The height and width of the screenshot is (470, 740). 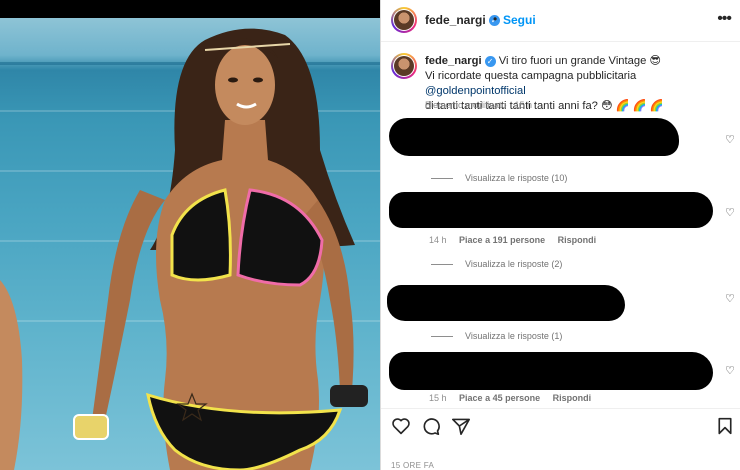 What do you see at coordinates (475, 91) in the screenshot?
I see `mention-link: @goldenpointofficial` at bounding box center [475, 91].